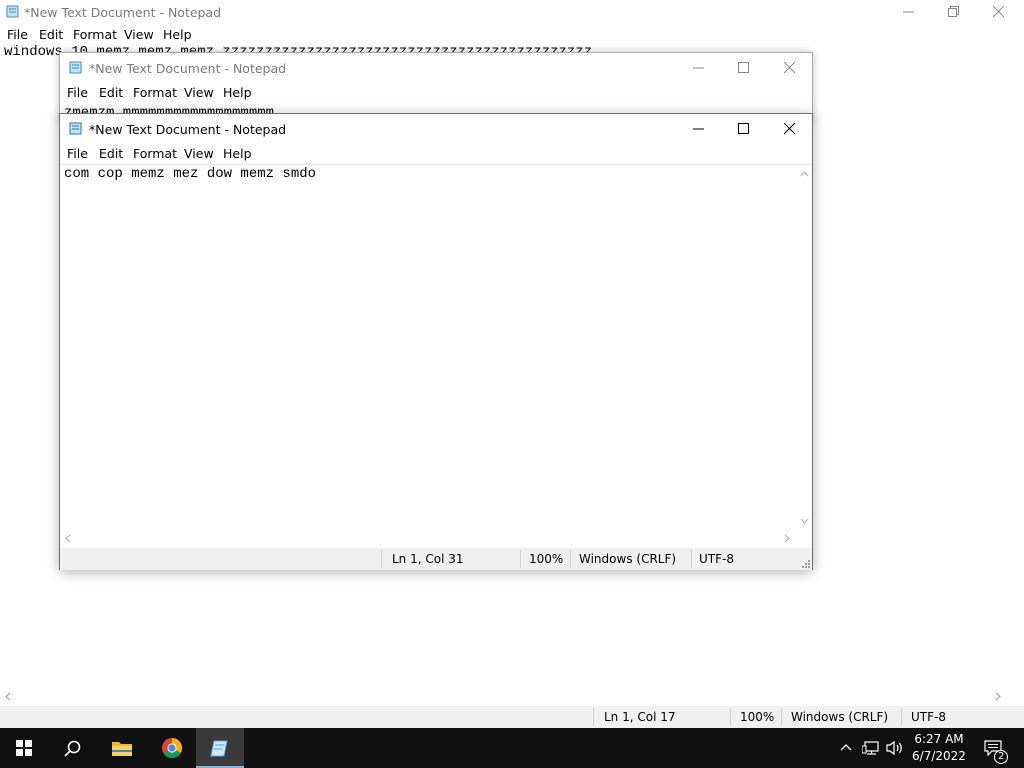 The height and width of the screenshot is (768, 1024). Describe the element at coordinates (939, 739) in the screenshot. I see `clock-time: 6:27 AM` at that location.